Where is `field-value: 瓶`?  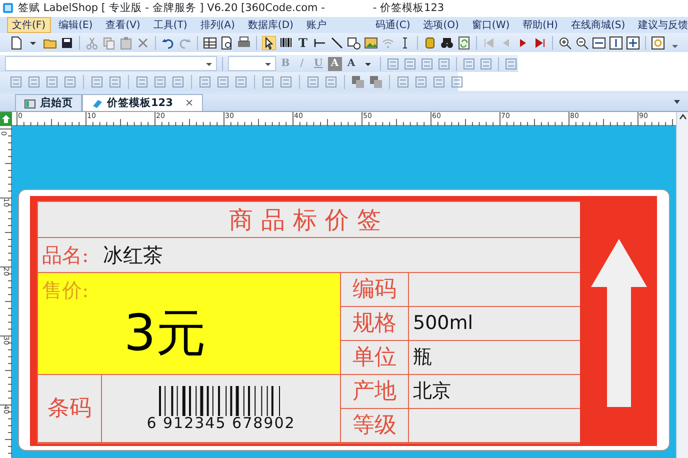
field-value: 瓶 is located at coordinates (494, 357).